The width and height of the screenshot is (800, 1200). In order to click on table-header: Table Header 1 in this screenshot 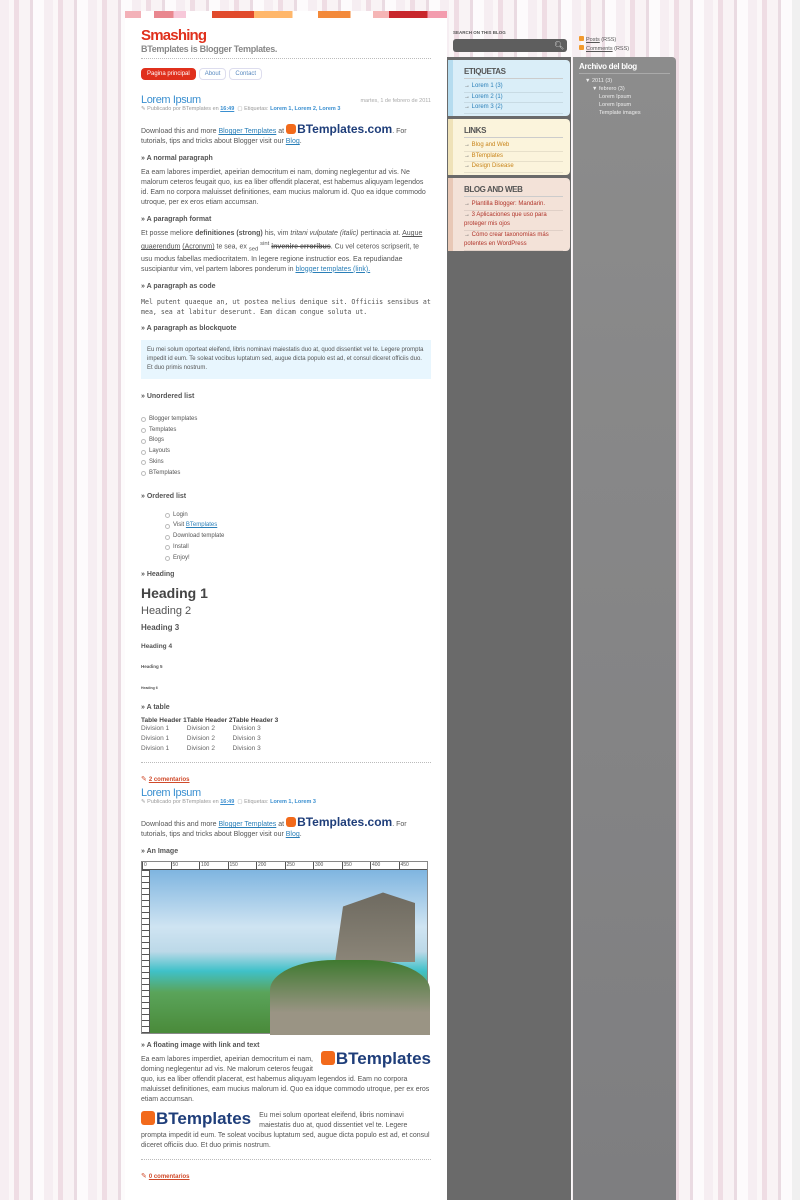, I will do `click(164, 721)`.